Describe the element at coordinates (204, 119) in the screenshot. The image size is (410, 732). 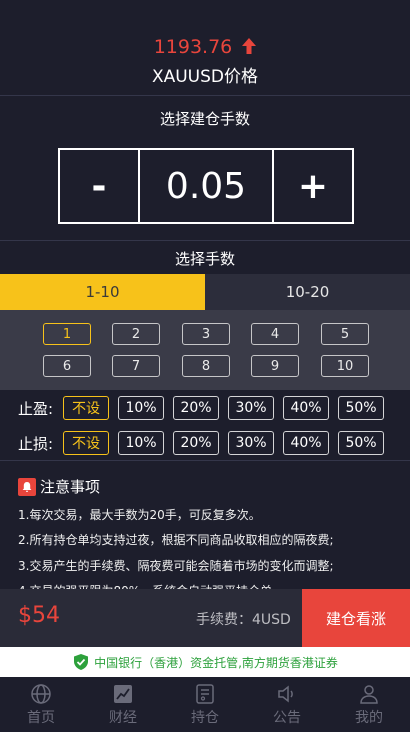
I see `lot-title: 选择建仓手数` at that location.